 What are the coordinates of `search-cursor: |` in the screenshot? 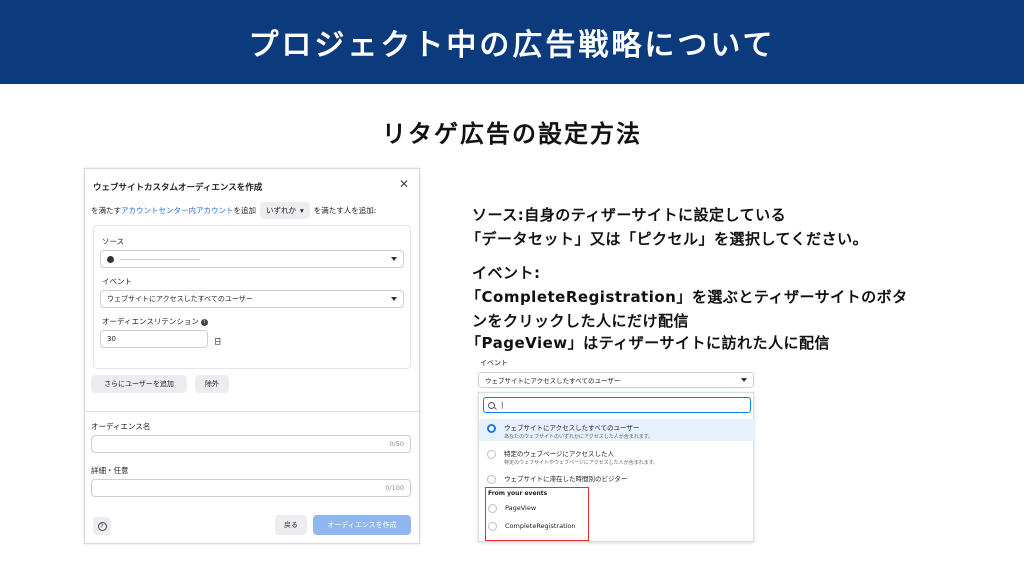 It's located at (502, 405).